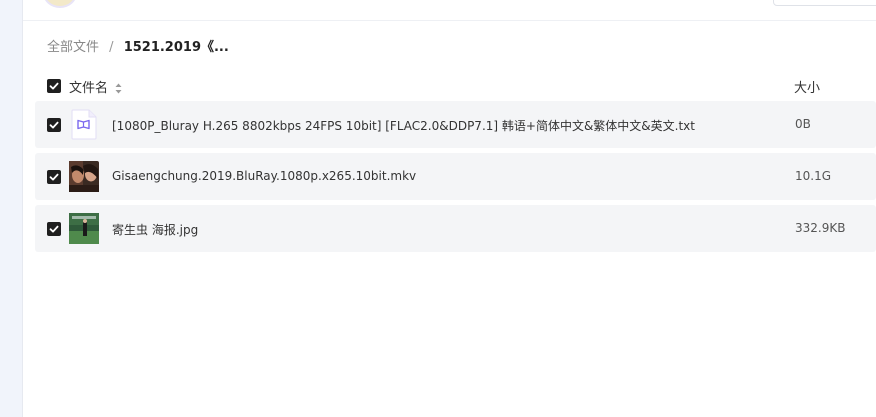 The image size is (876, 417). I want to click on text-file-icon, so click(84, 124).